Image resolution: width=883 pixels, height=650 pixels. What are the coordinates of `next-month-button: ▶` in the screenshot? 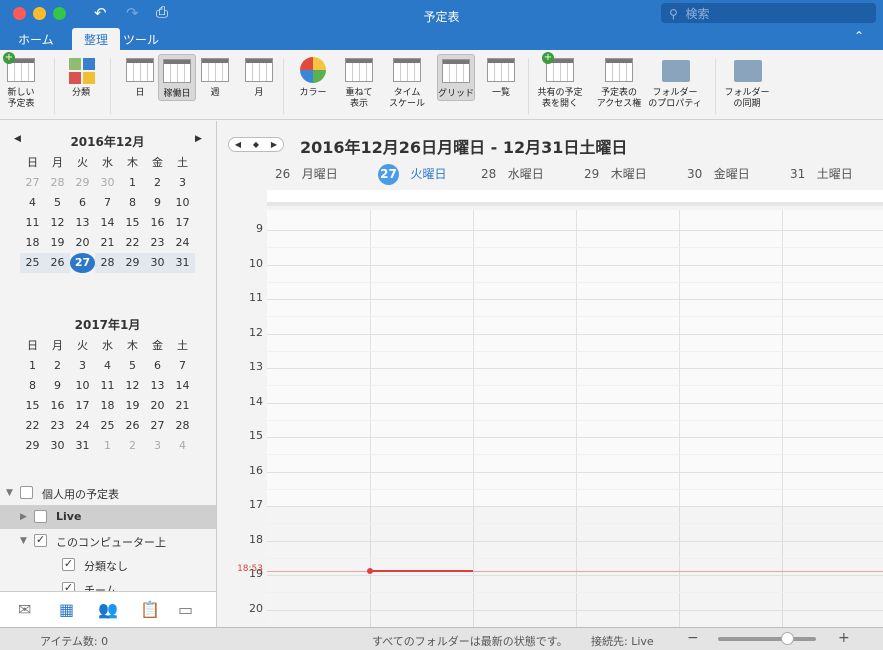 It's located at (198, 139).